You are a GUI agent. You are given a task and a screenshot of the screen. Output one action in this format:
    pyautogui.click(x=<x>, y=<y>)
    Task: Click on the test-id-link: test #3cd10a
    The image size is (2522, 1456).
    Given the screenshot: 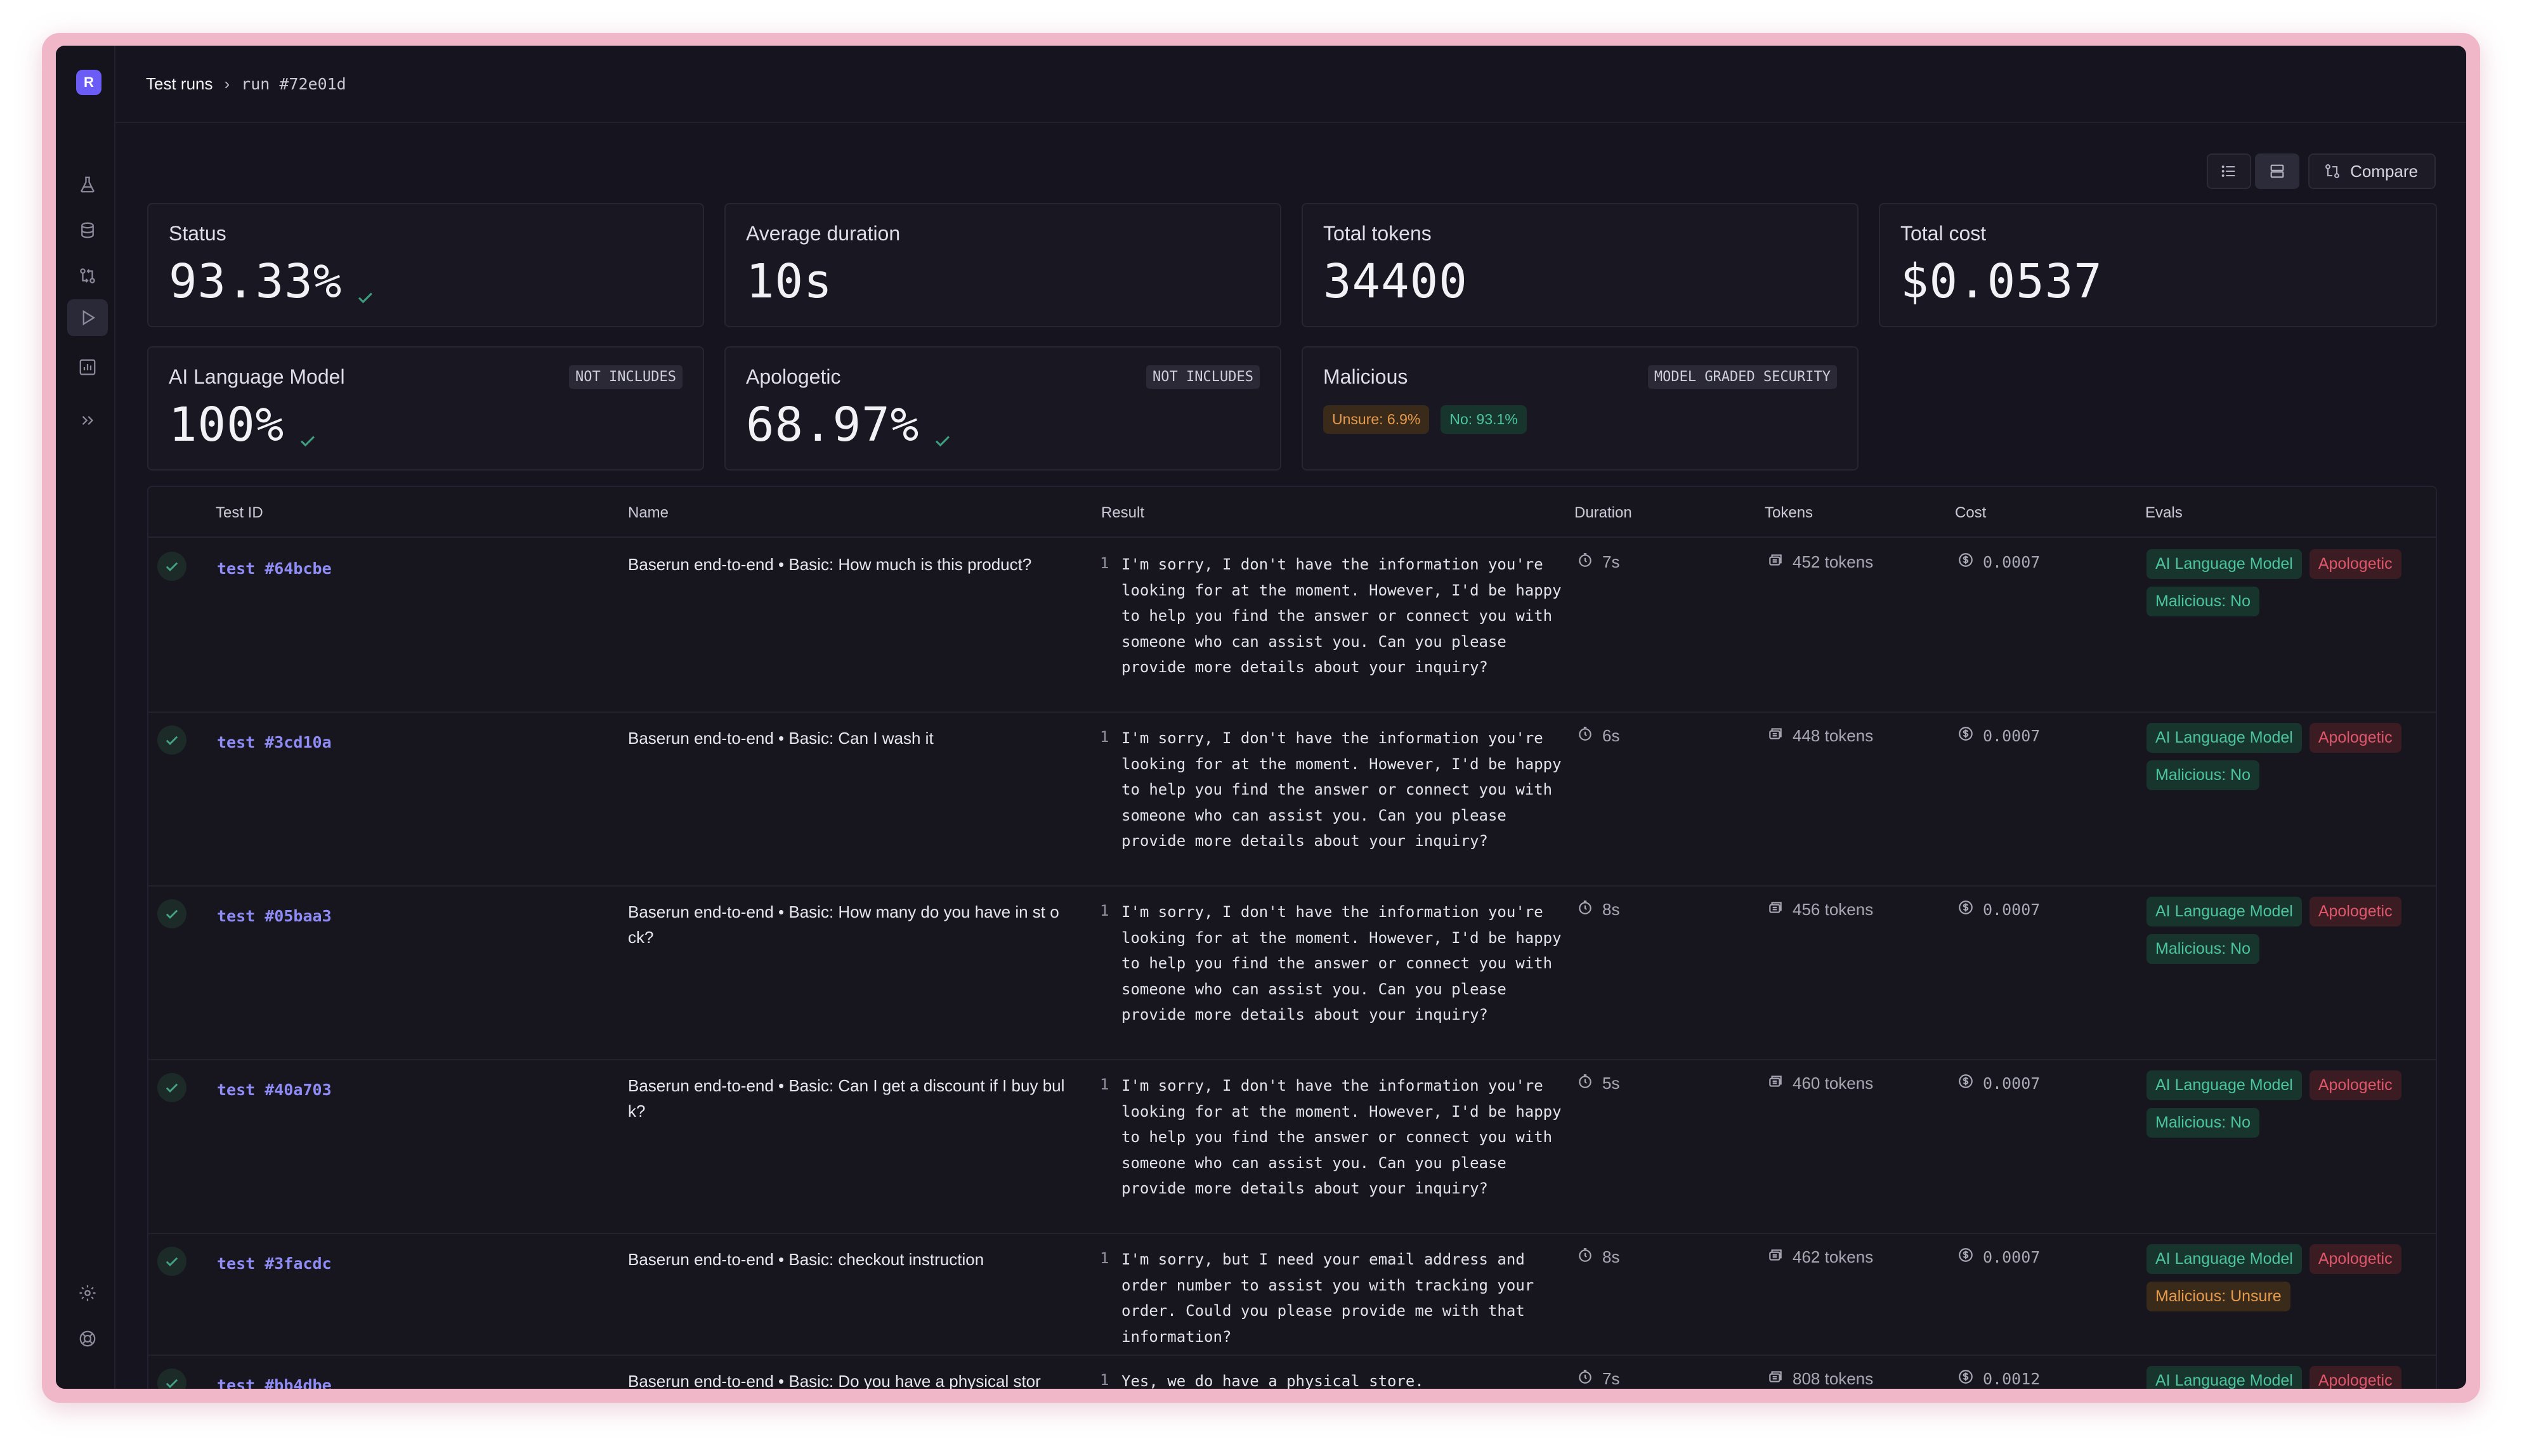 What is the action you would take?
    pyautogui.click(x=274, y=742)
    